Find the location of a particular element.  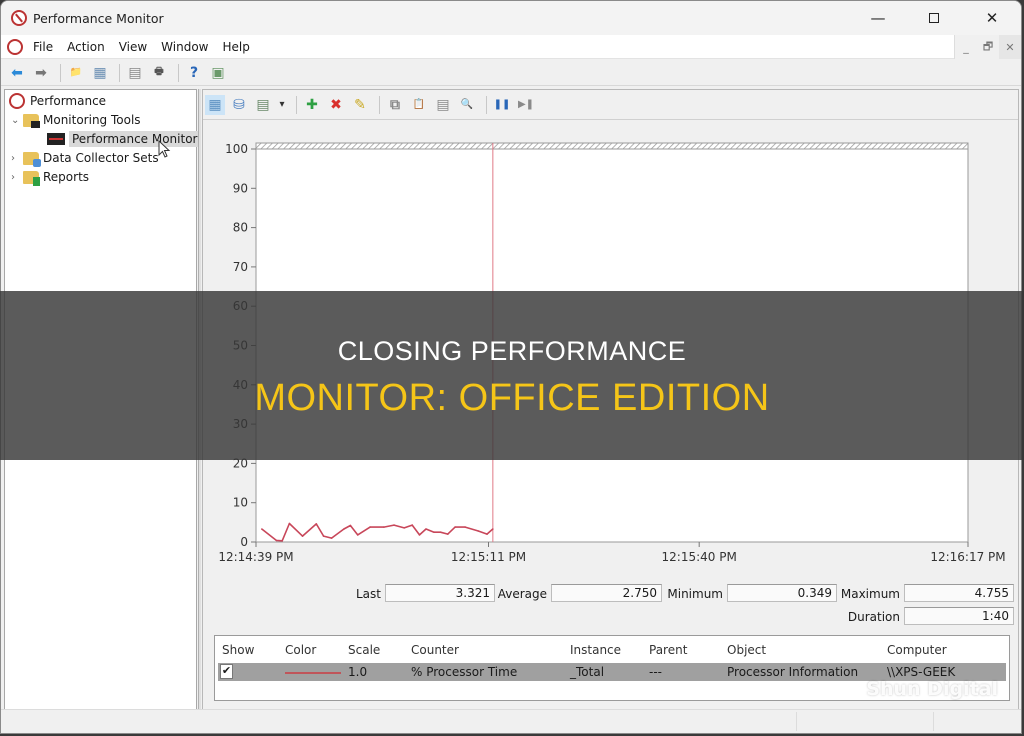

status-bar is located at coordinates (511, 721).